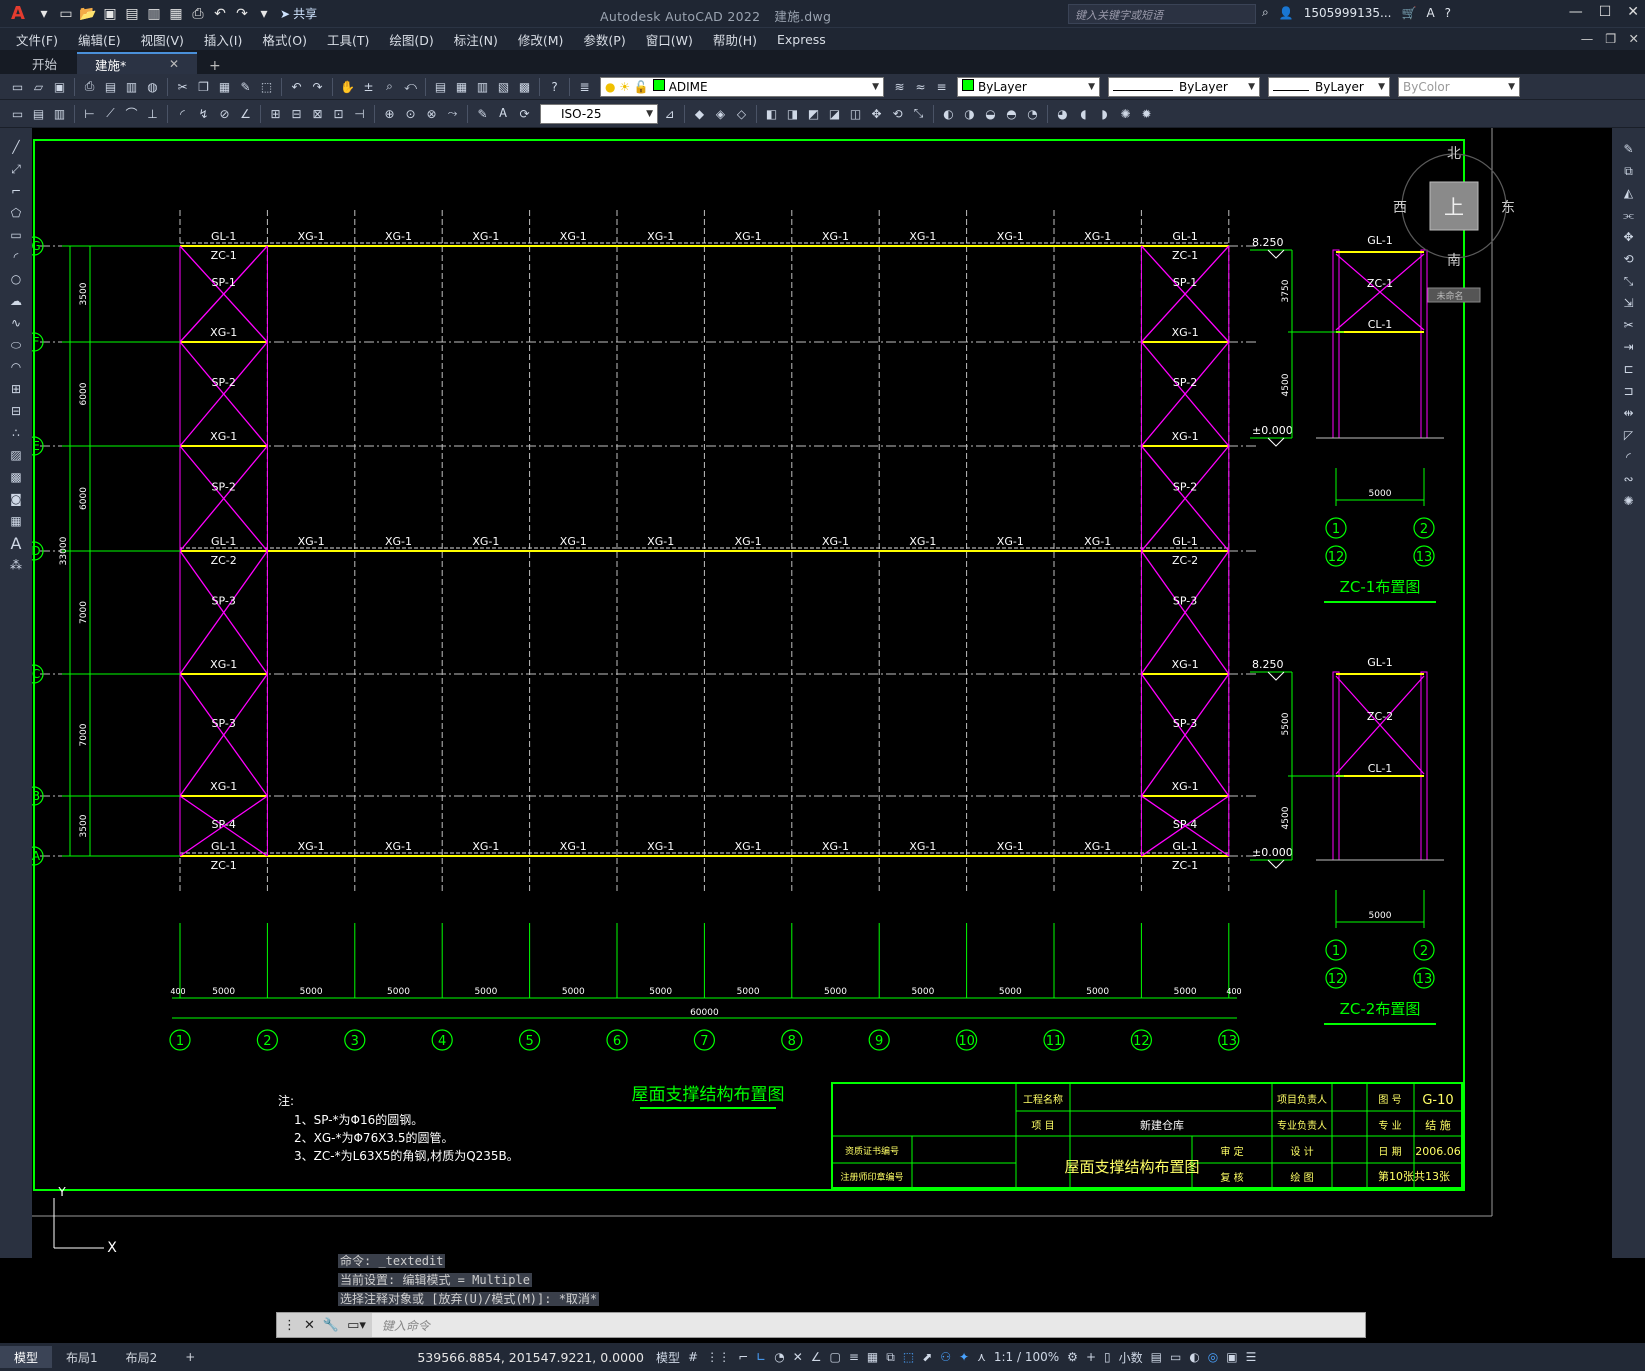  What do you see at coordinates (16, 499) in the screenshot?
I see `region-icon: ◙` at bounding box center [16, 499].